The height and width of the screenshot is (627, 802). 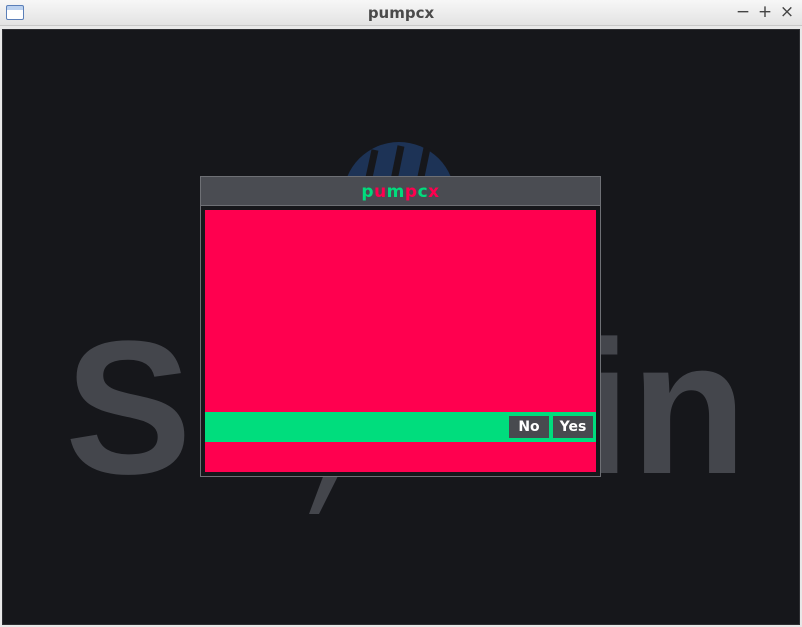 What do you see at coordinates (380, 192) in the screenshot?
I see `dialog-title-char: u` at bounding box center [380, 192].